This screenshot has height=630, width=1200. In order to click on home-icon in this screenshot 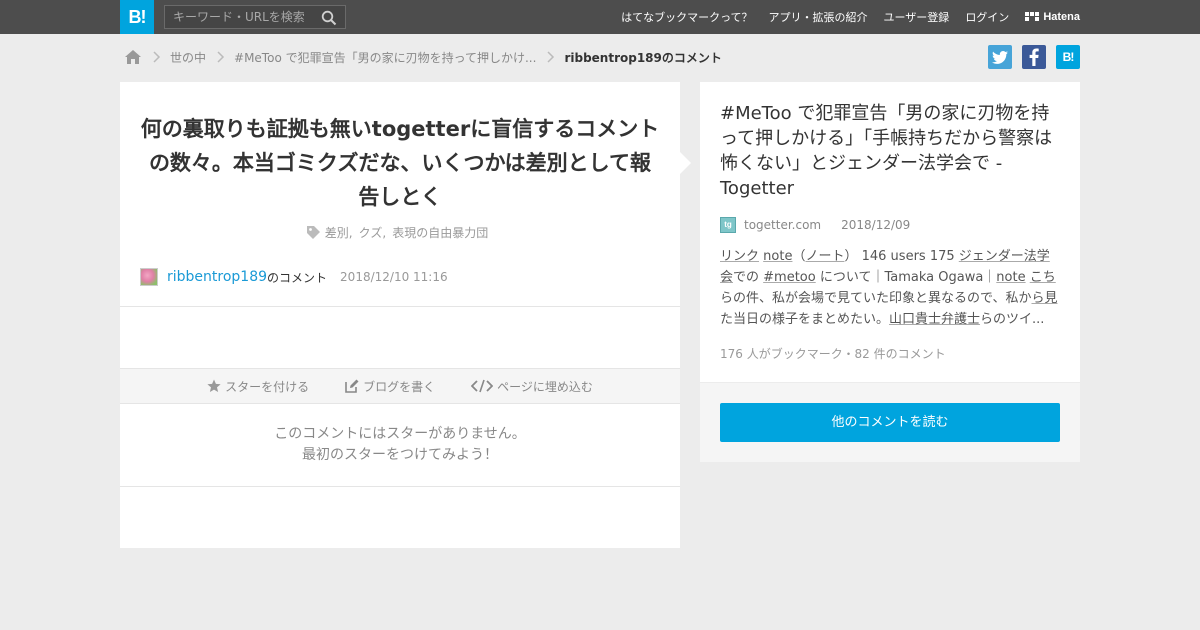, I will do `click(133, 57)`.